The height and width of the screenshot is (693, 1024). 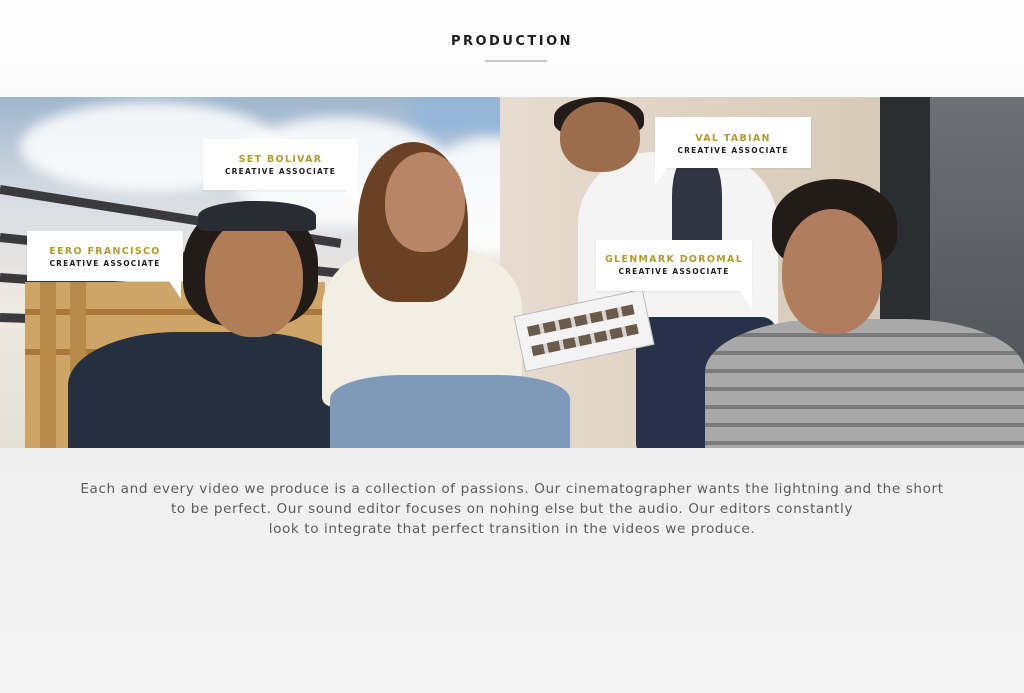 I want to click on section-title: PRODUCTION, so click(x=512, y=41).